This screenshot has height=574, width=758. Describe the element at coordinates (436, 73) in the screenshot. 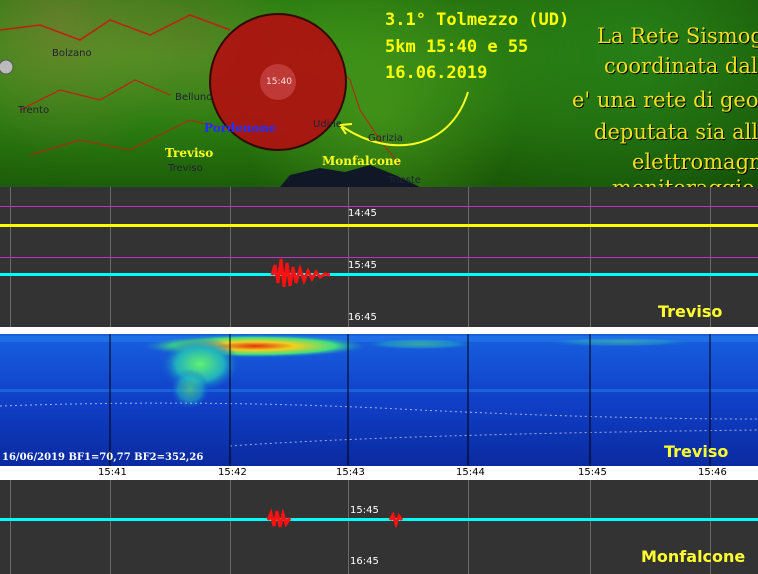

I see `event-date: 16.06.2019` at that location.